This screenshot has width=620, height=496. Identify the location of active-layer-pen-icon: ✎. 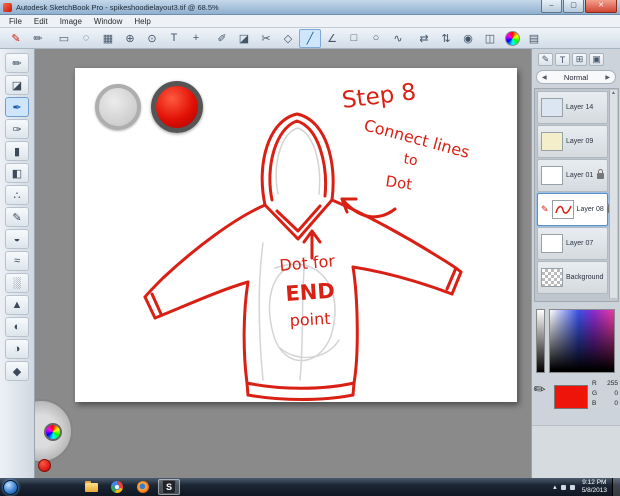
(545, 209).